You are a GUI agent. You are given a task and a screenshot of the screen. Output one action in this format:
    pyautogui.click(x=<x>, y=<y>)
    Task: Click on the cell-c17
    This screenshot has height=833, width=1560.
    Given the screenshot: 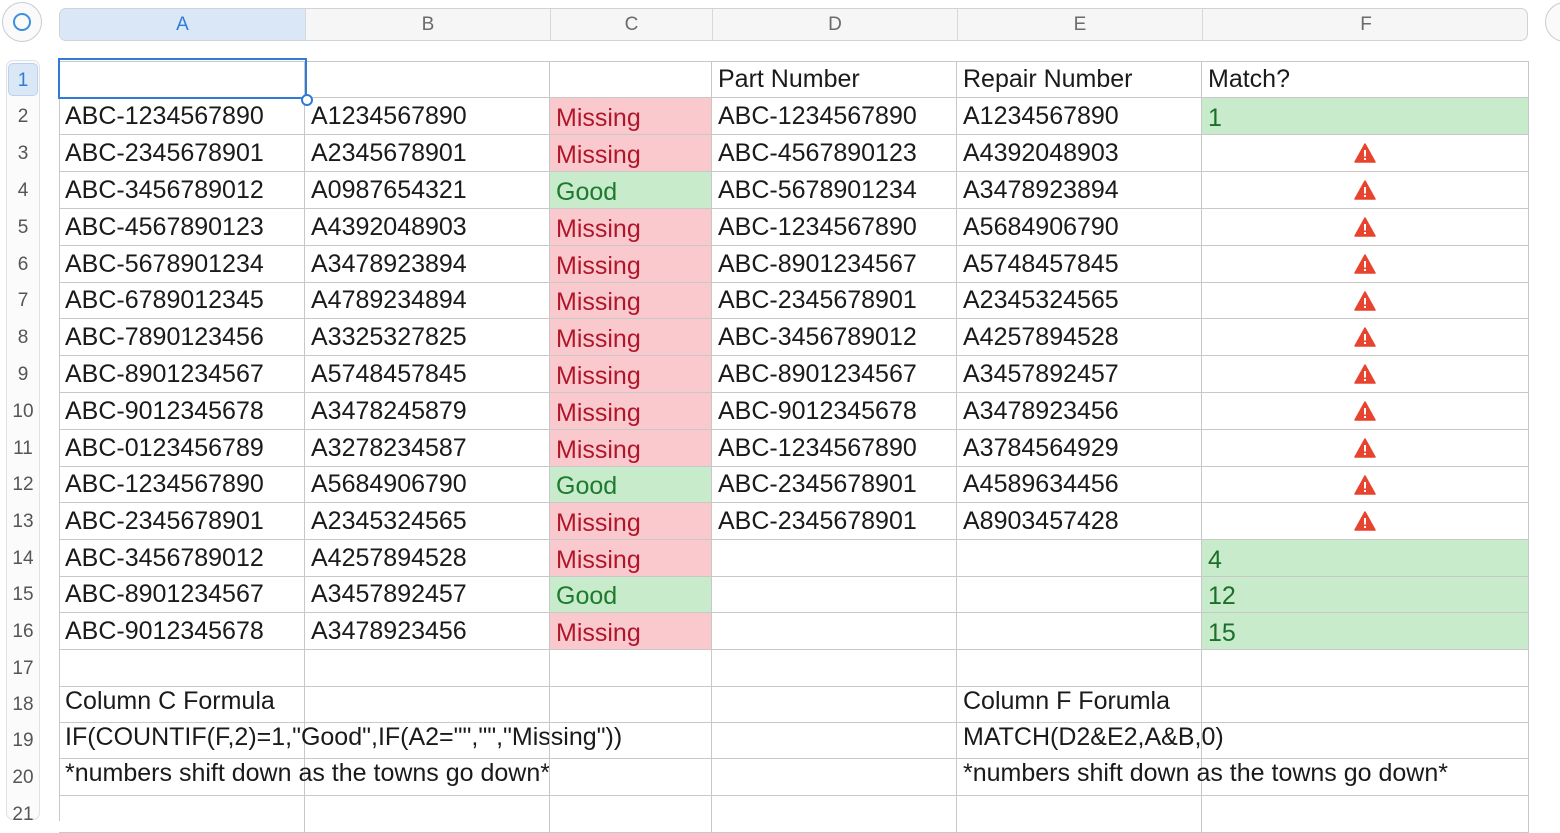 What is the action you would take?
    pyautogui.click(x=631, y=668)
    